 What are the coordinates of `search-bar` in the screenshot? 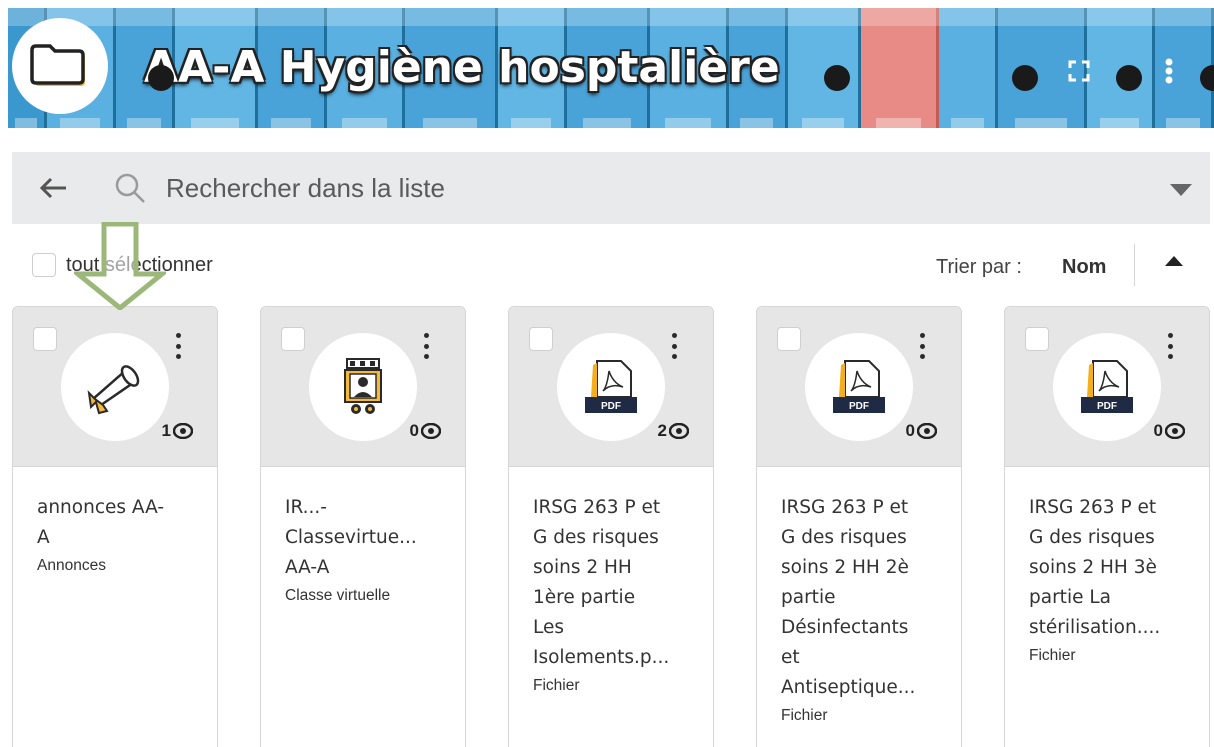 It's located at (611, 188).